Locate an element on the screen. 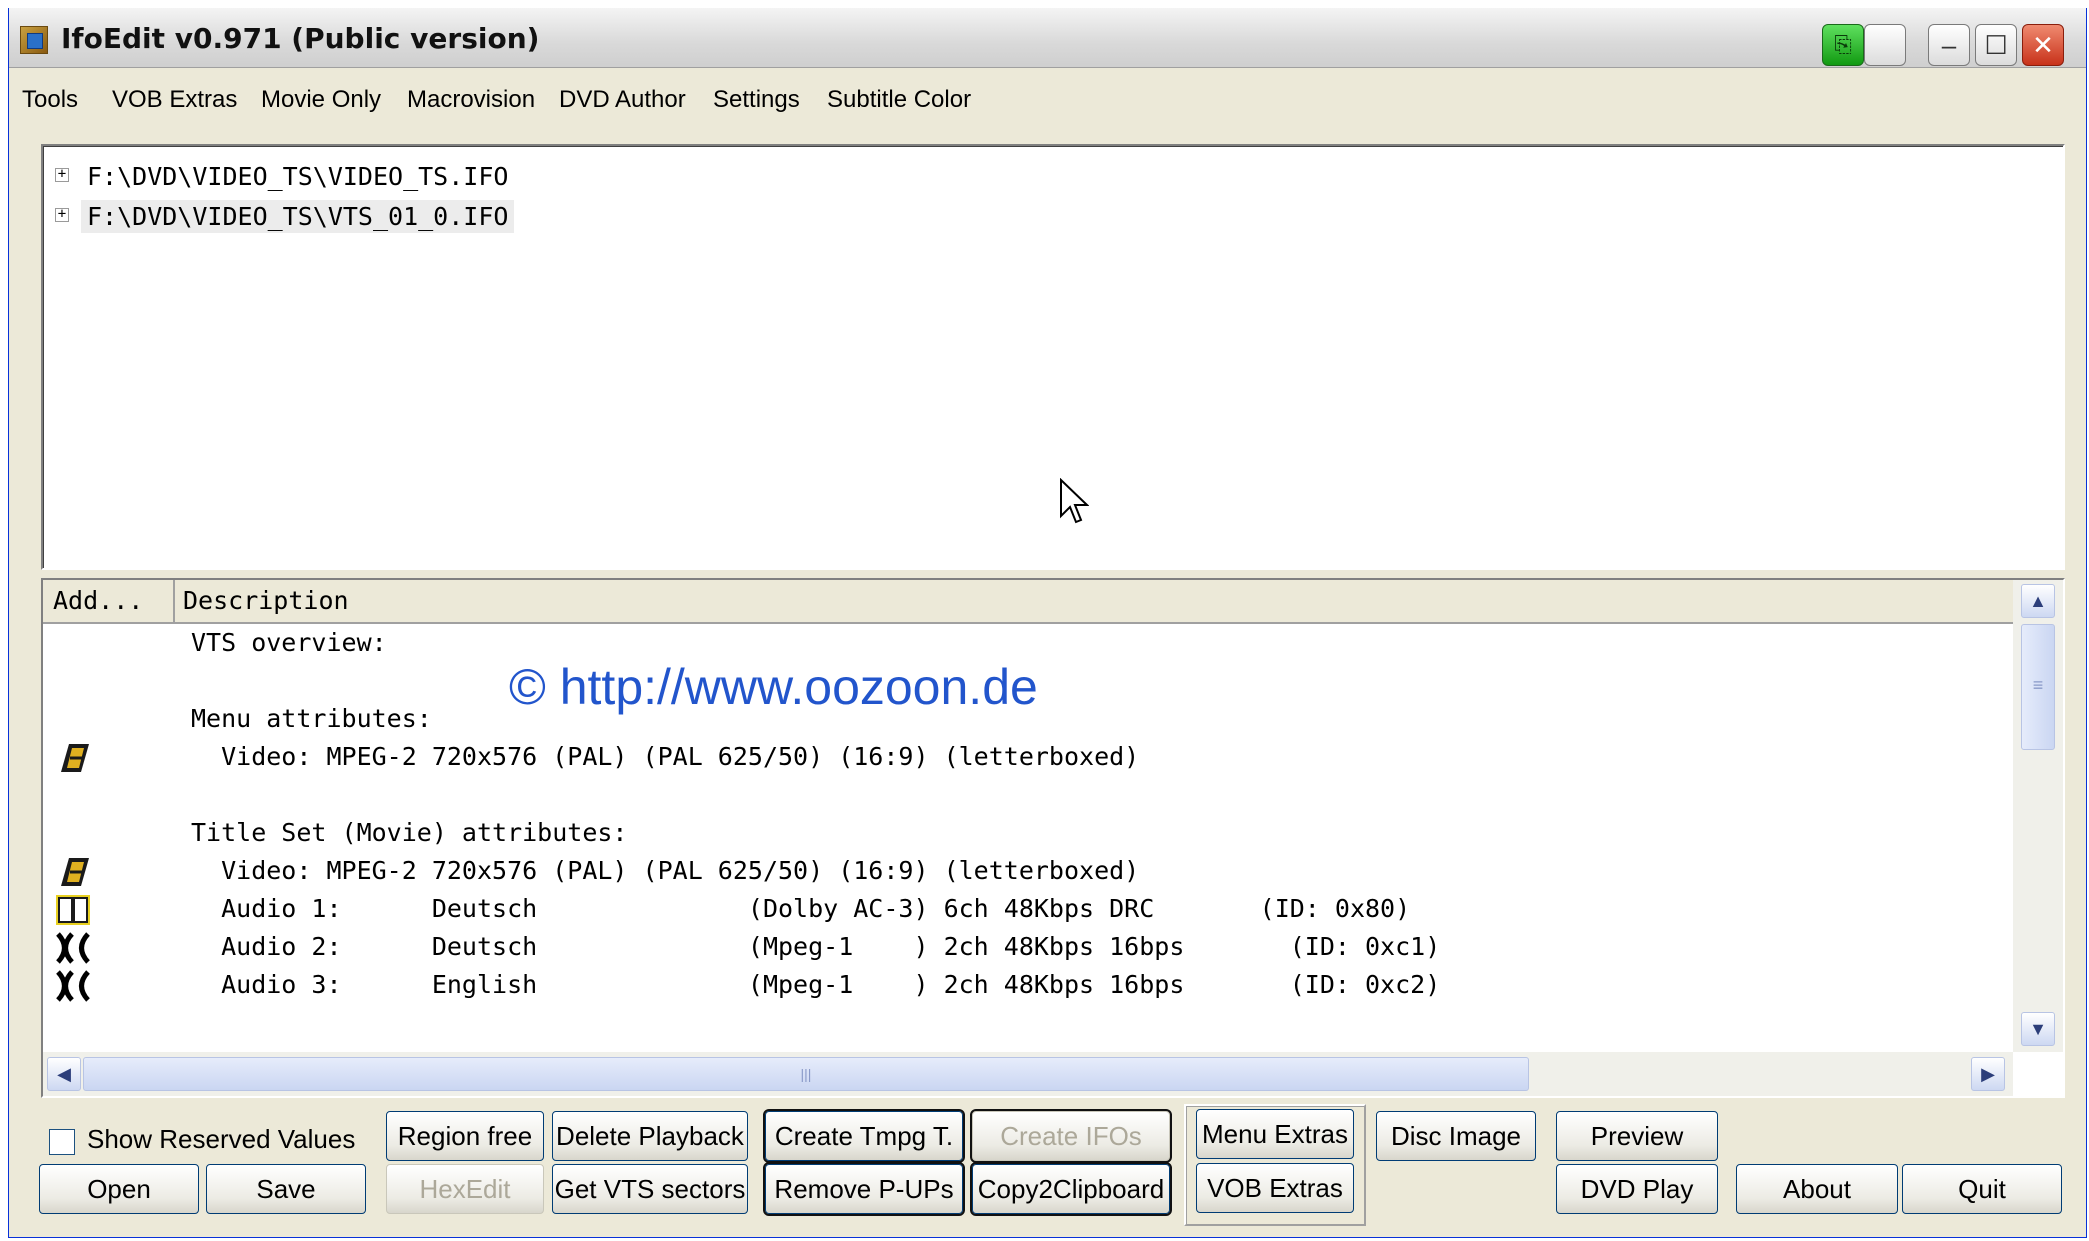 Image resolution: width=2089 pixels, height=1241 pixels. menu-movie-only: Movie Only is located at coordinates (321, 100).